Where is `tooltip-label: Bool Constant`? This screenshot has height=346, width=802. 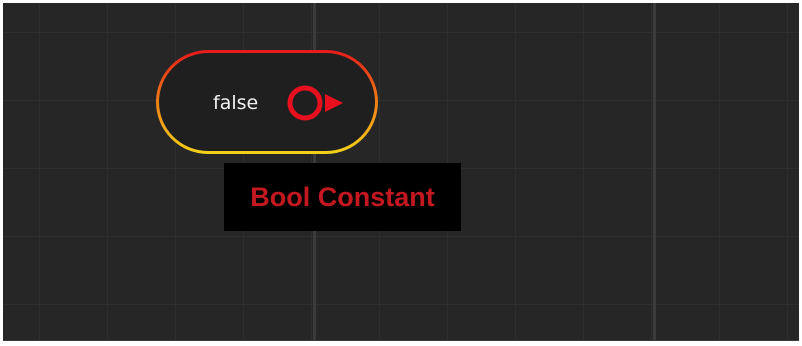
tooltip-label: Bool Constant is located at coordinates (342, 196).